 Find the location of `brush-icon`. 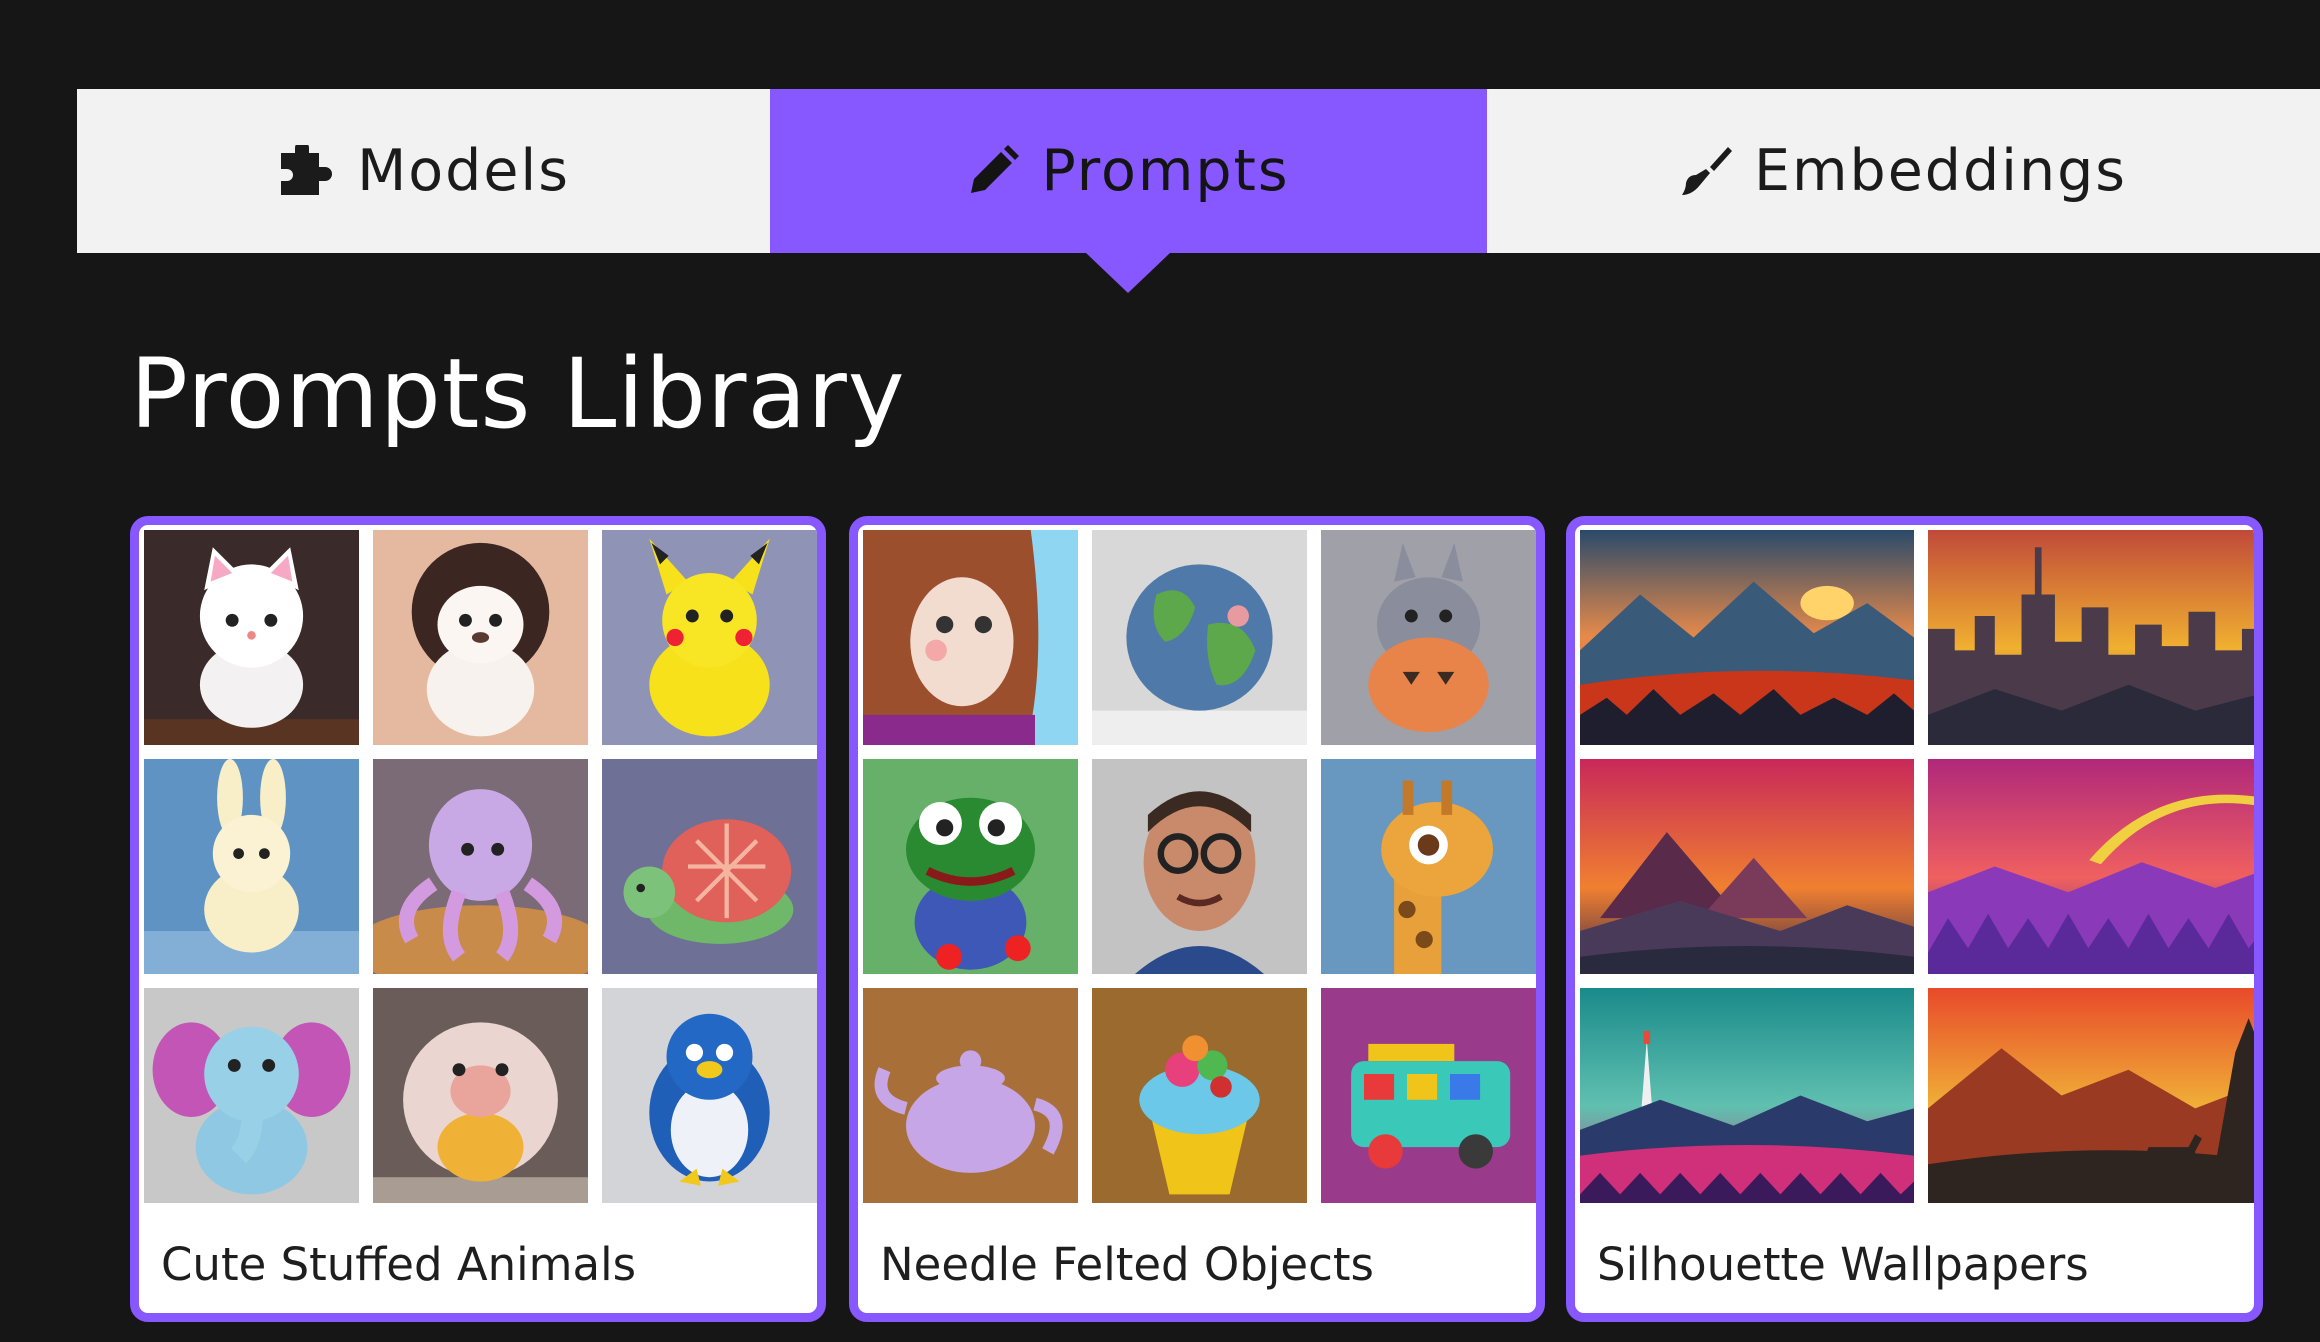

brush-icon is located at coordinates (1706, 171).